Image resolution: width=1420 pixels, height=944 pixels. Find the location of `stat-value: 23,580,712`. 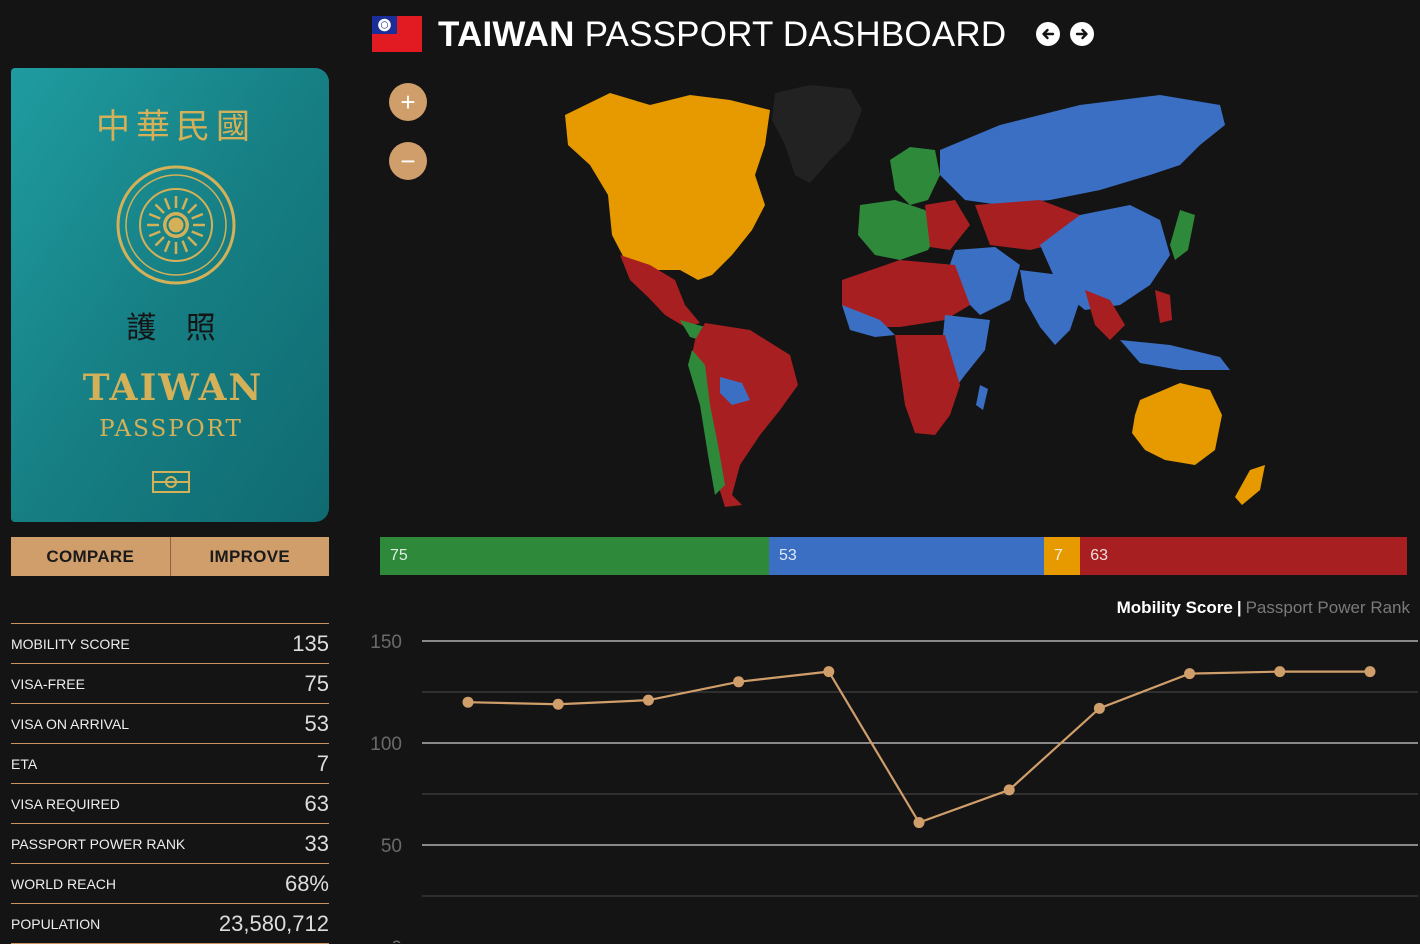

stat-value: 23,580,712 is located at coordinates (273, 923).